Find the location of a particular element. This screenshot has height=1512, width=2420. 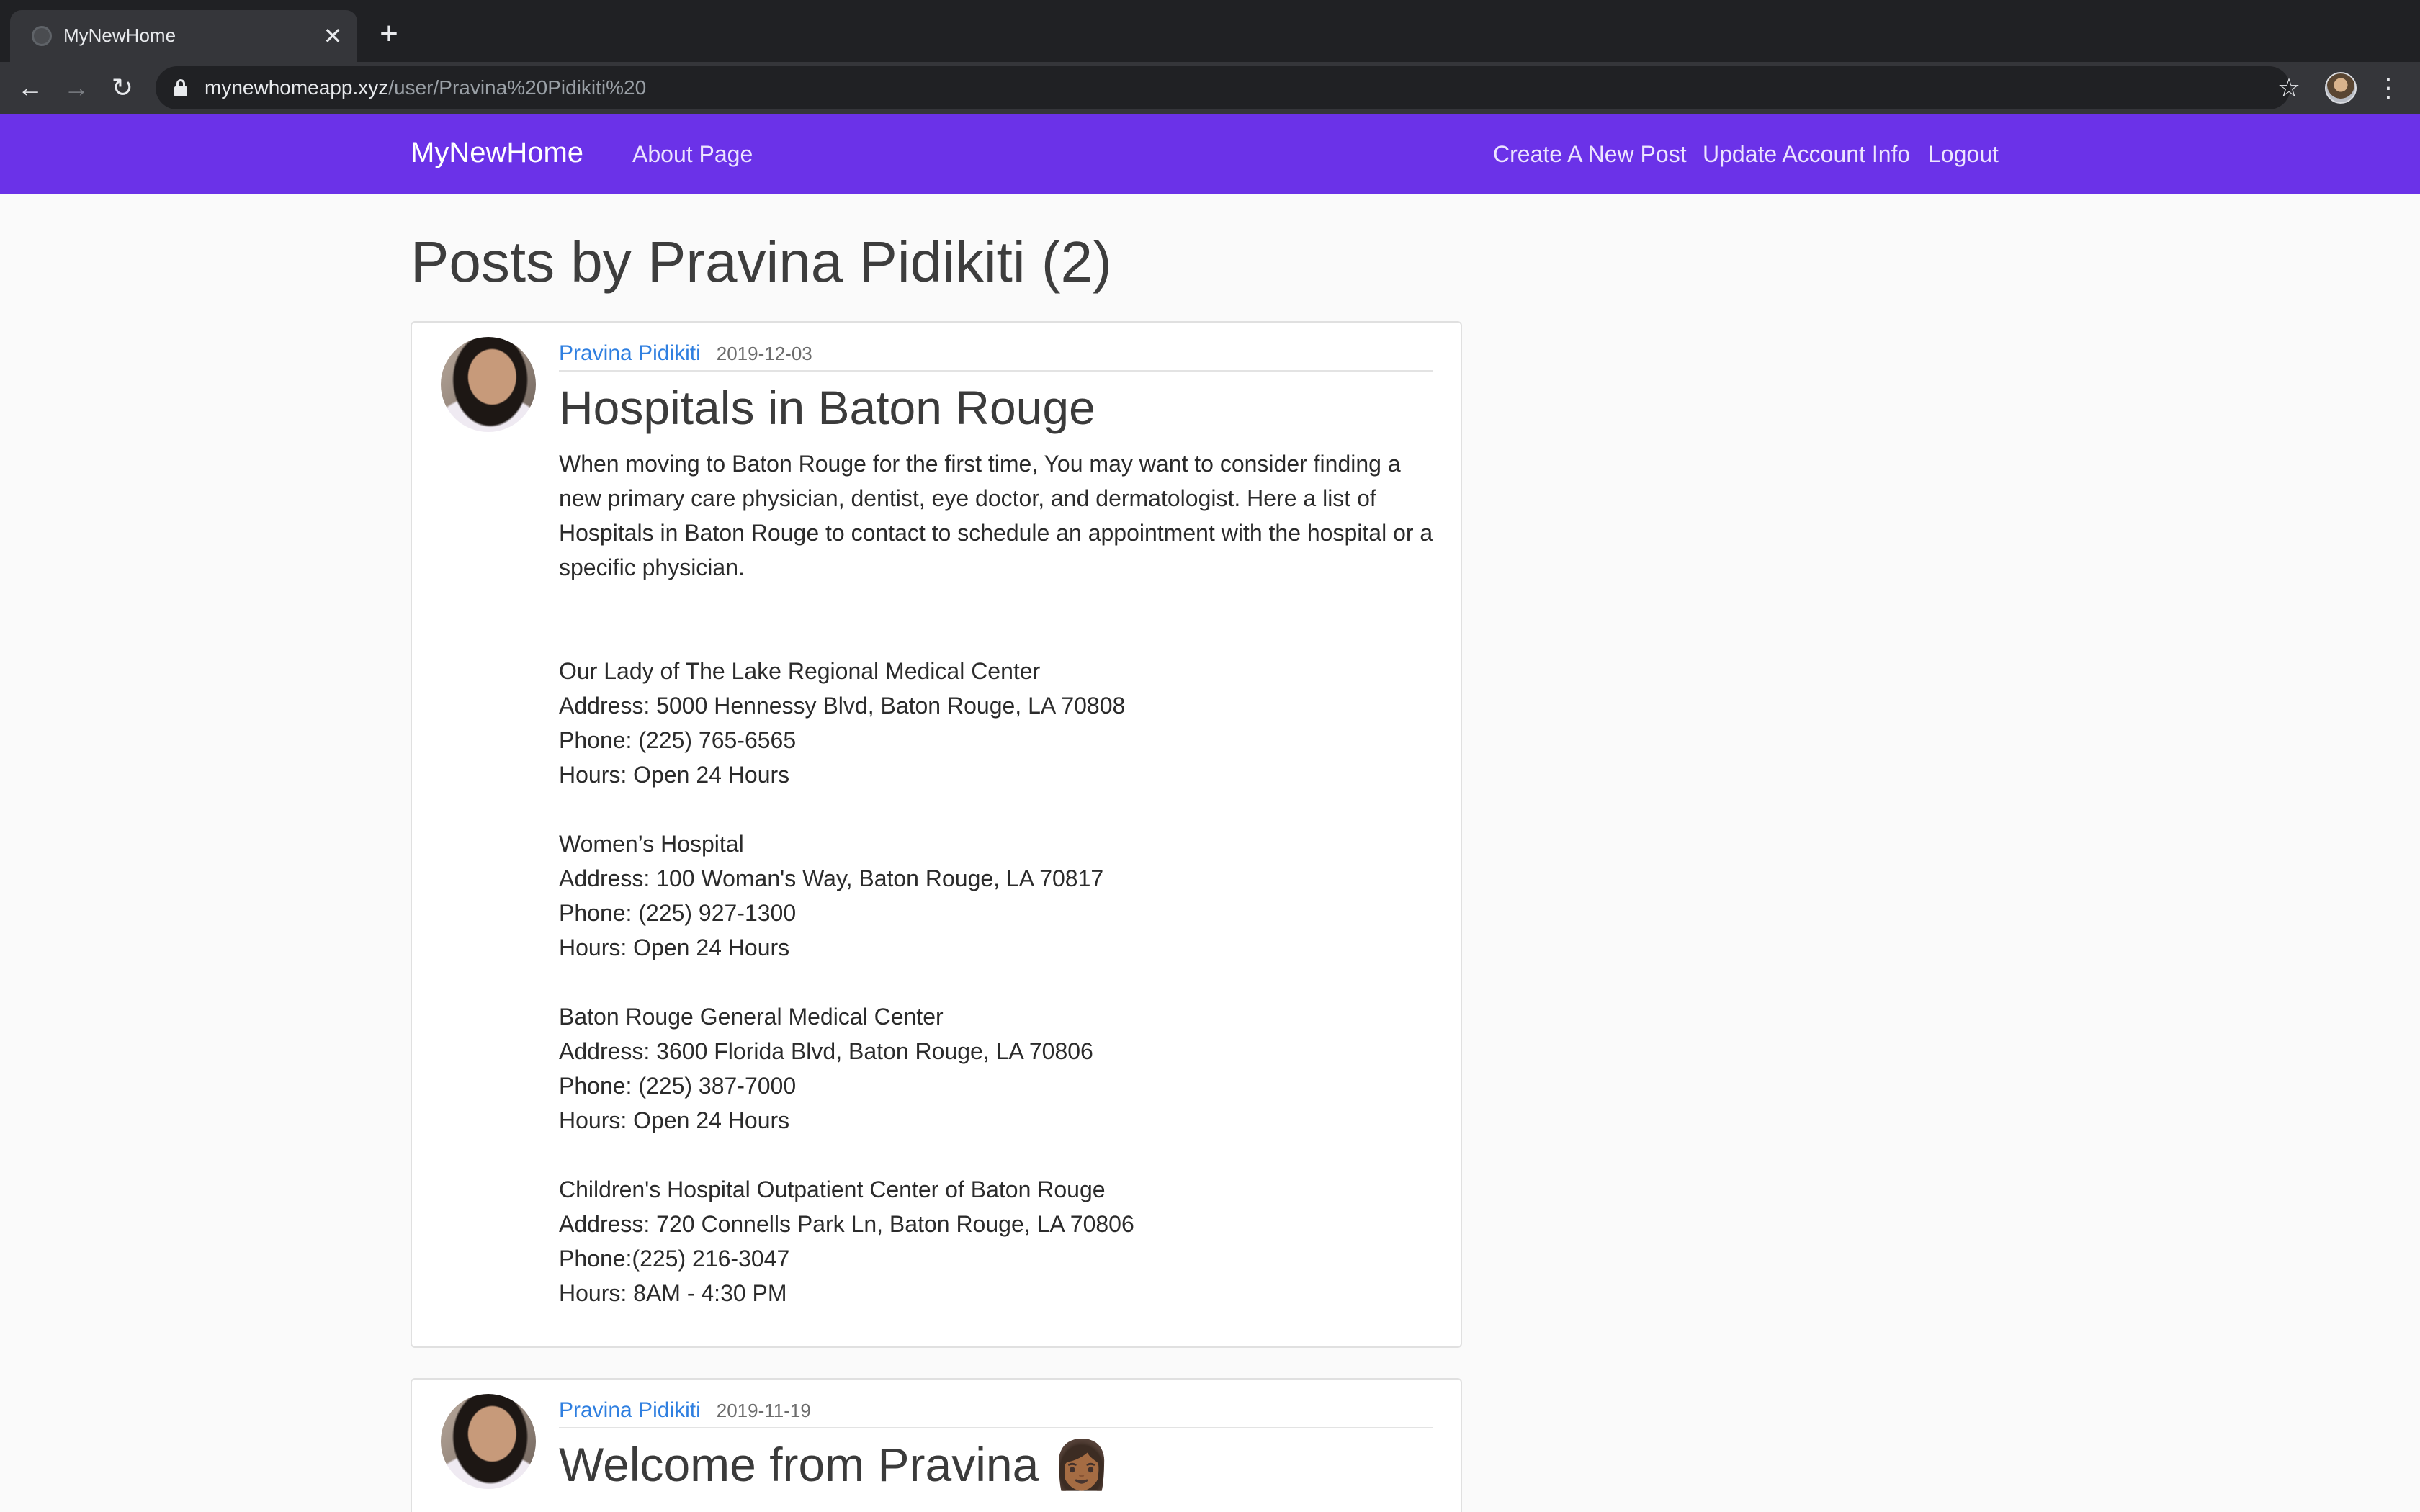

page-title: Posts by Pravina Pidikiti (2) is located at coordinates (761, 262).